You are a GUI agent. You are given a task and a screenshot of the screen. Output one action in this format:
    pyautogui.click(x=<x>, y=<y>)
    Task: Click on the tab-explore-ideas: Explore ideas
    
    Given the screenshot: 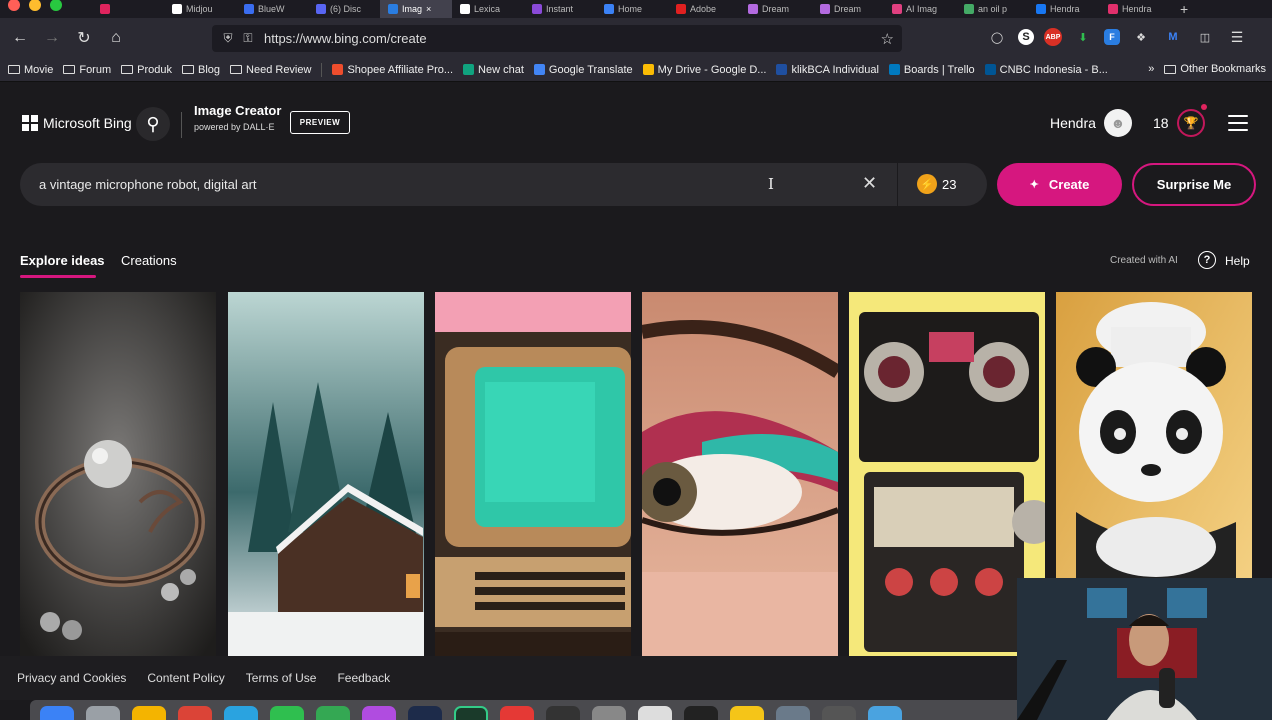 What is the action you would take?
    pyautogui.click(x=62, y=260)
    